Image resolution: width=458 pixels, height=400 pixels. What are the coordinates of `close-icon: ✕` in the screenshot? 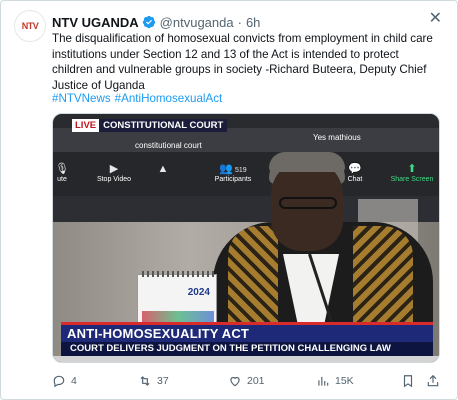 It's located at (435, 19).